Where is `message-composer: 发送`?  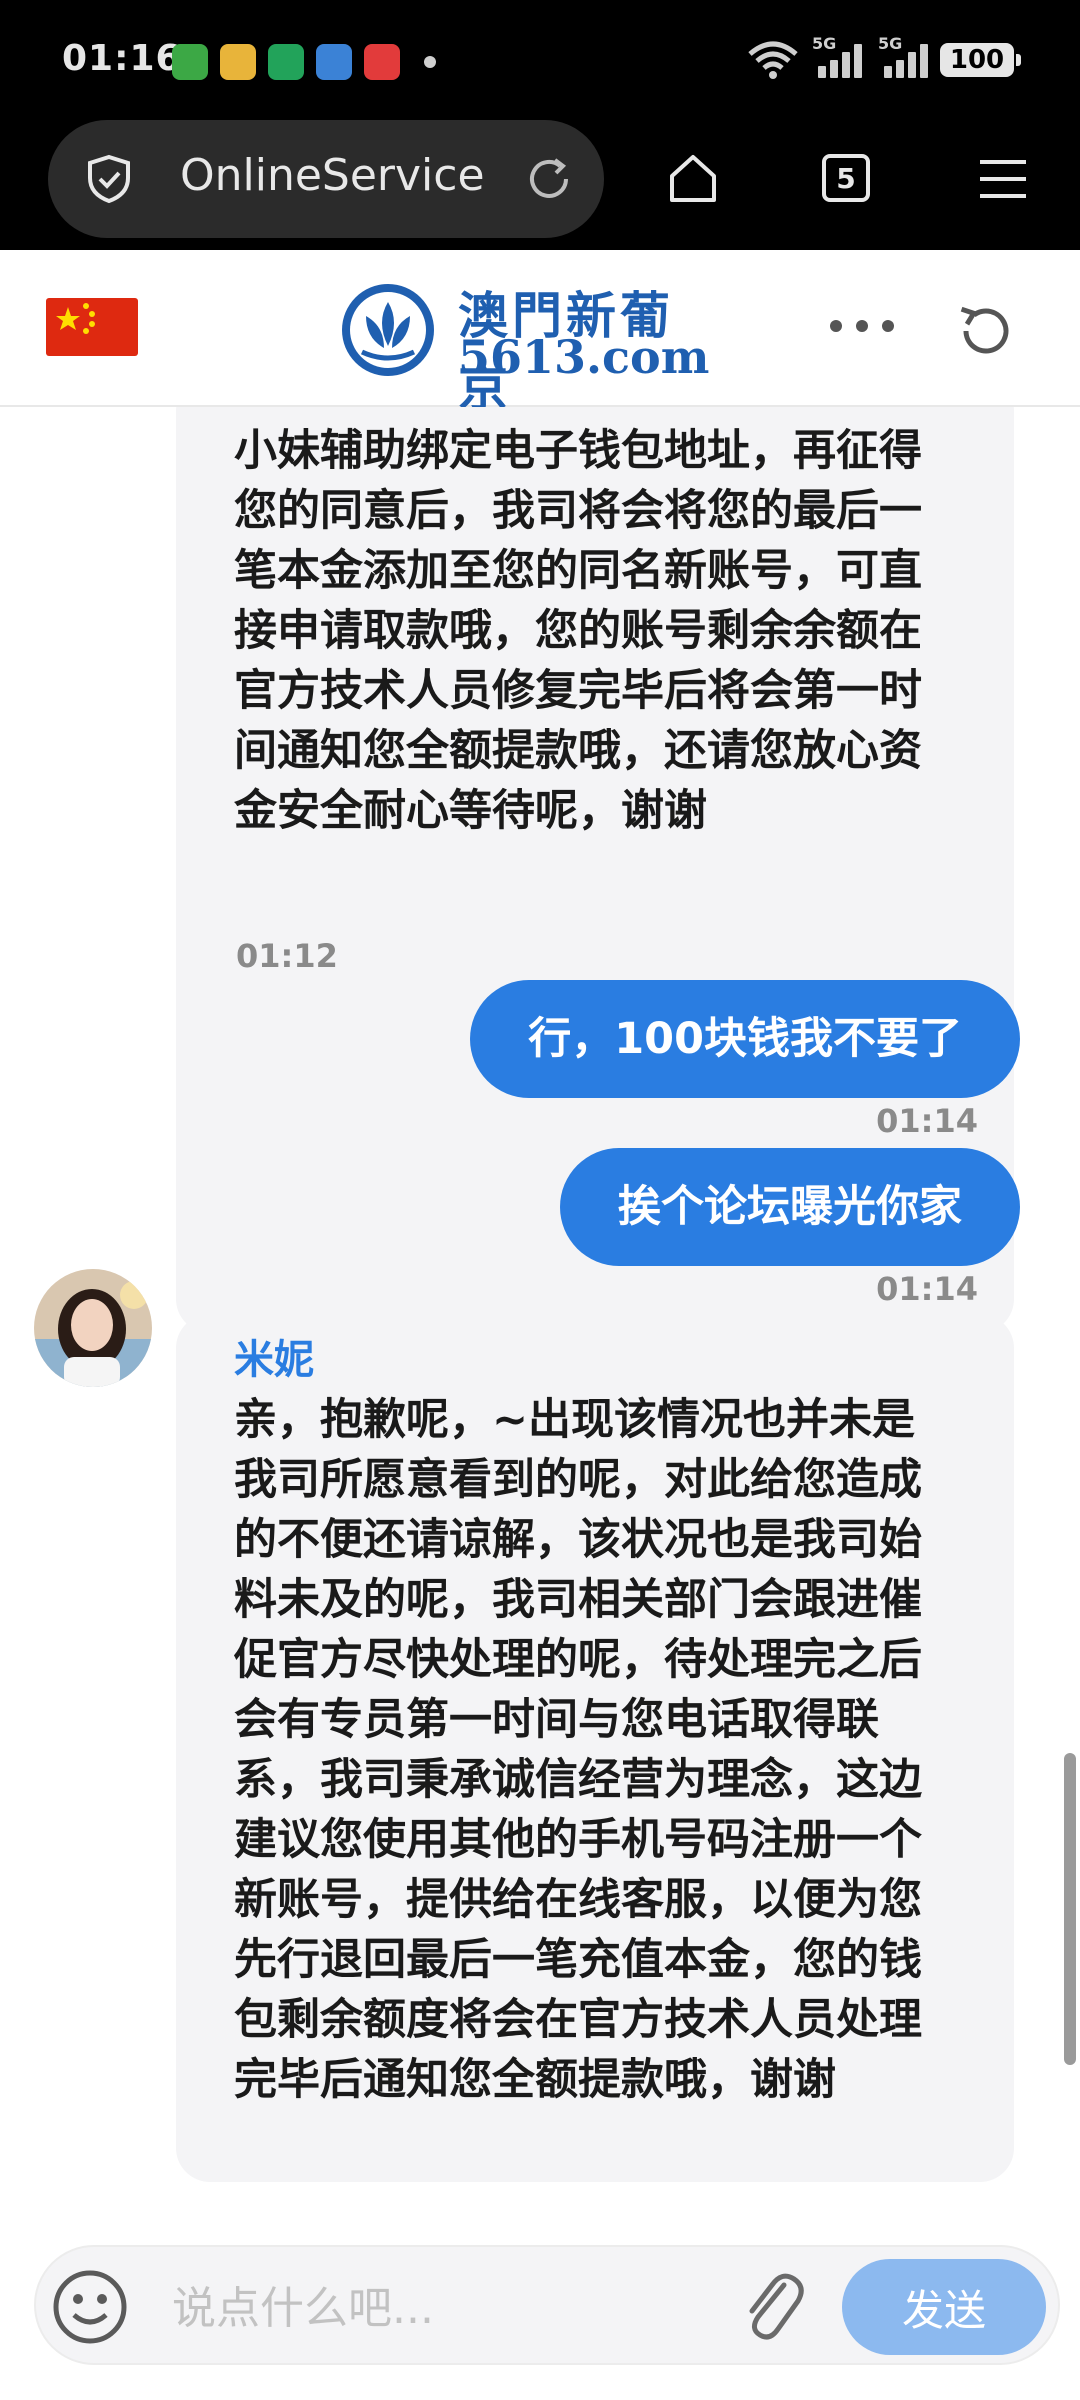 message-composer: 发送 is located at coordinates (547, 2305).